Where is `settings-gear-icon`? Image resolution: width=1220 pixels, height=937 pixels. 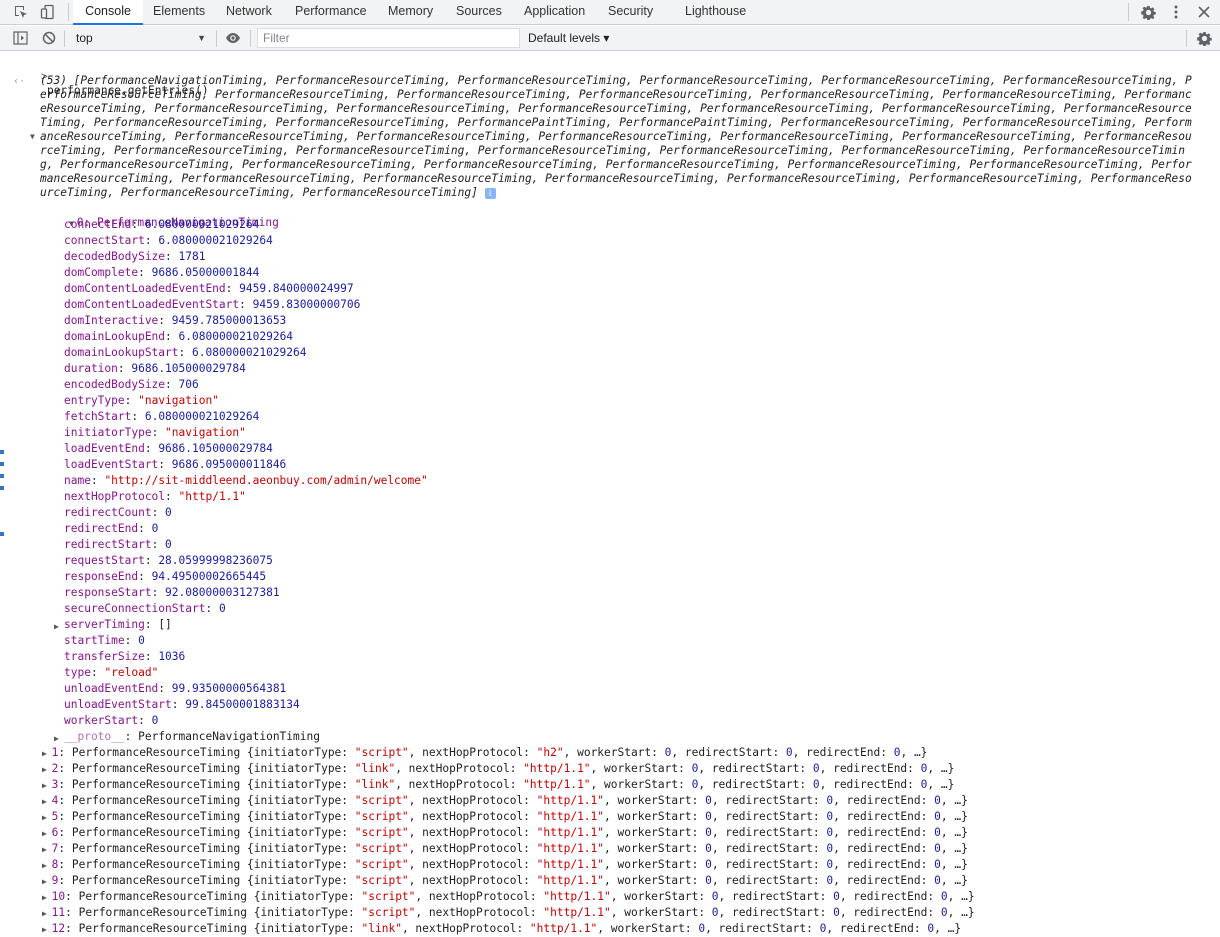 settings-gear-icon is located at coordinates (1148, 12).